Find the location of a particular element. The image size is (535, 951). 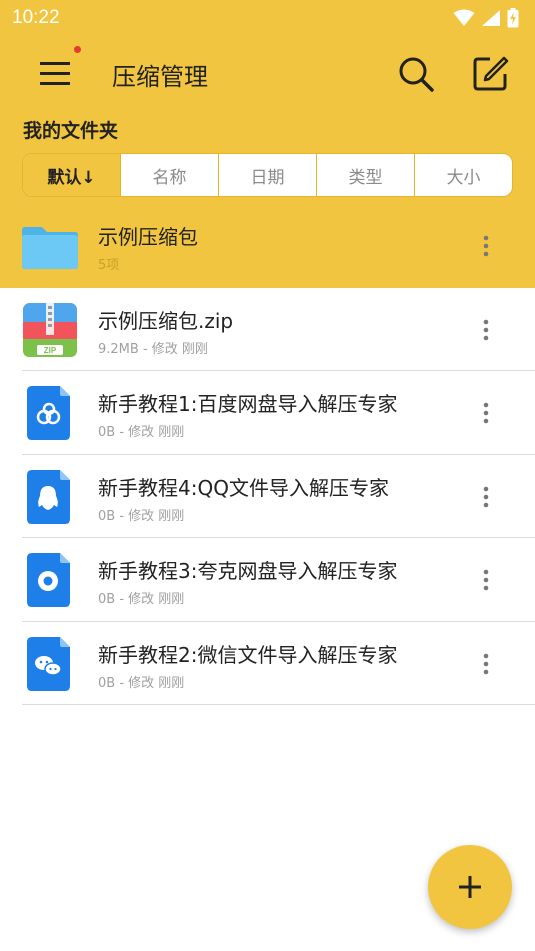

status-bar: 10:22 is located at coordinates (267, 19).